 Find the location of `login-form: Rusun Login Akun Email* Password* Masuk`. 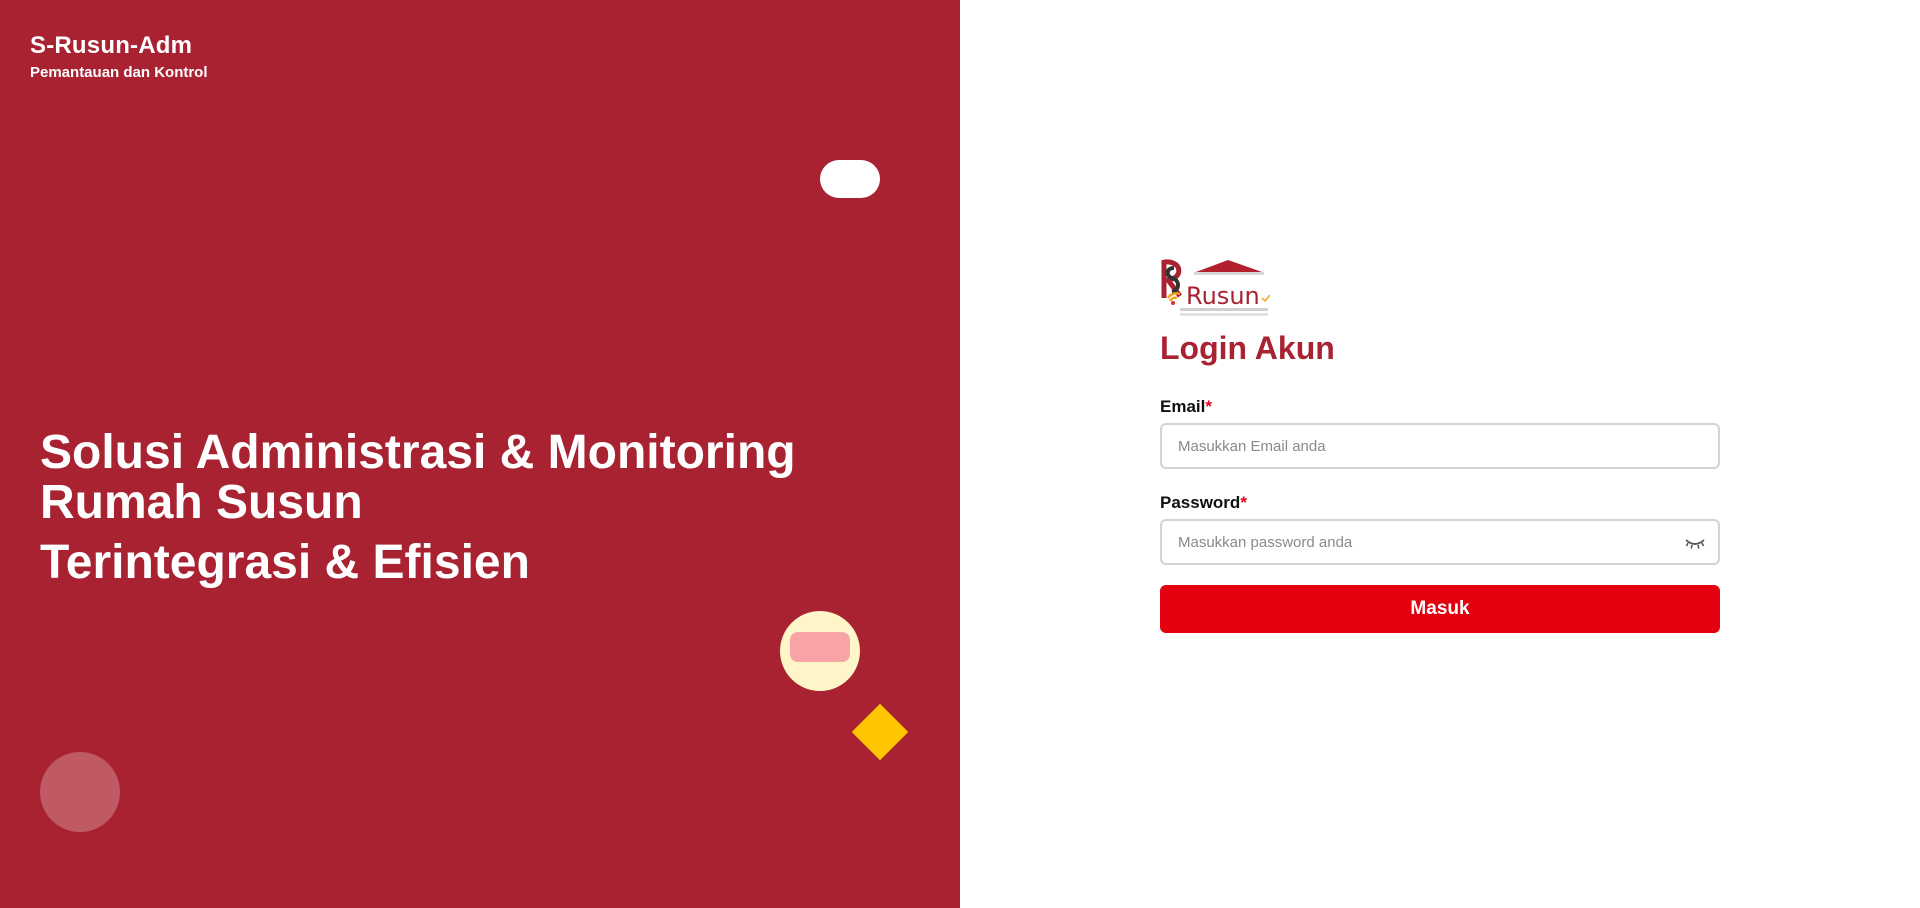

login-form: Rusun Login Akun Email* Password* Masuk is located at coordinates (1440, 445).